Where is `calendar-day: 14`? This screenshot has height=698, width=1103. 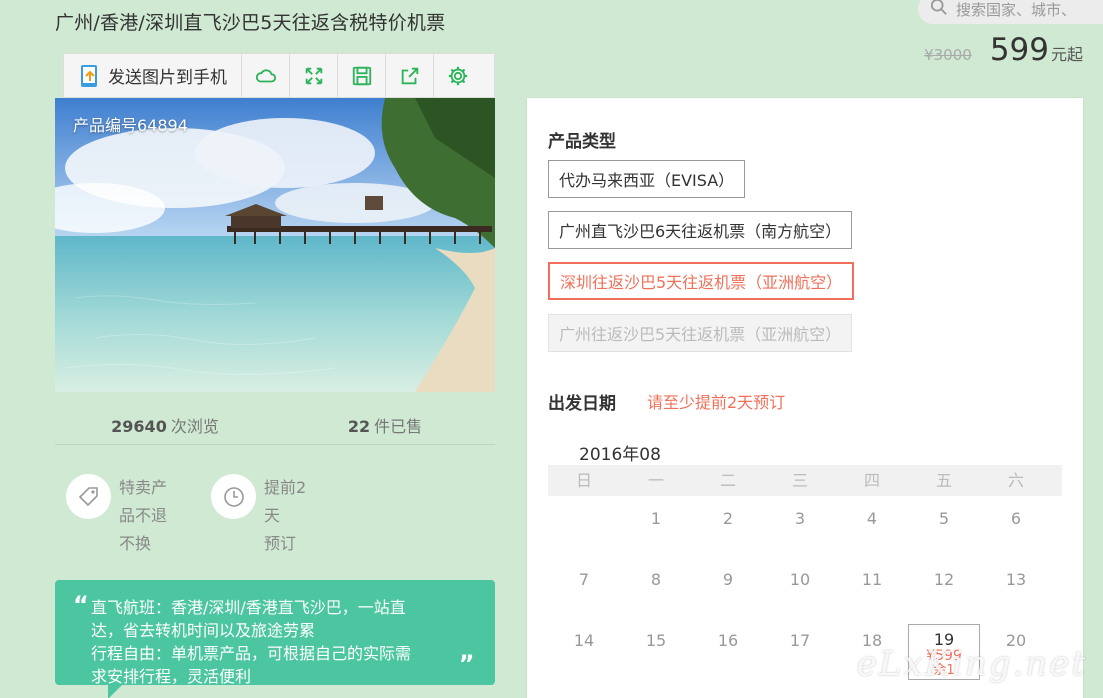
calendar-day: 14 is located at coordinates (584, 640).